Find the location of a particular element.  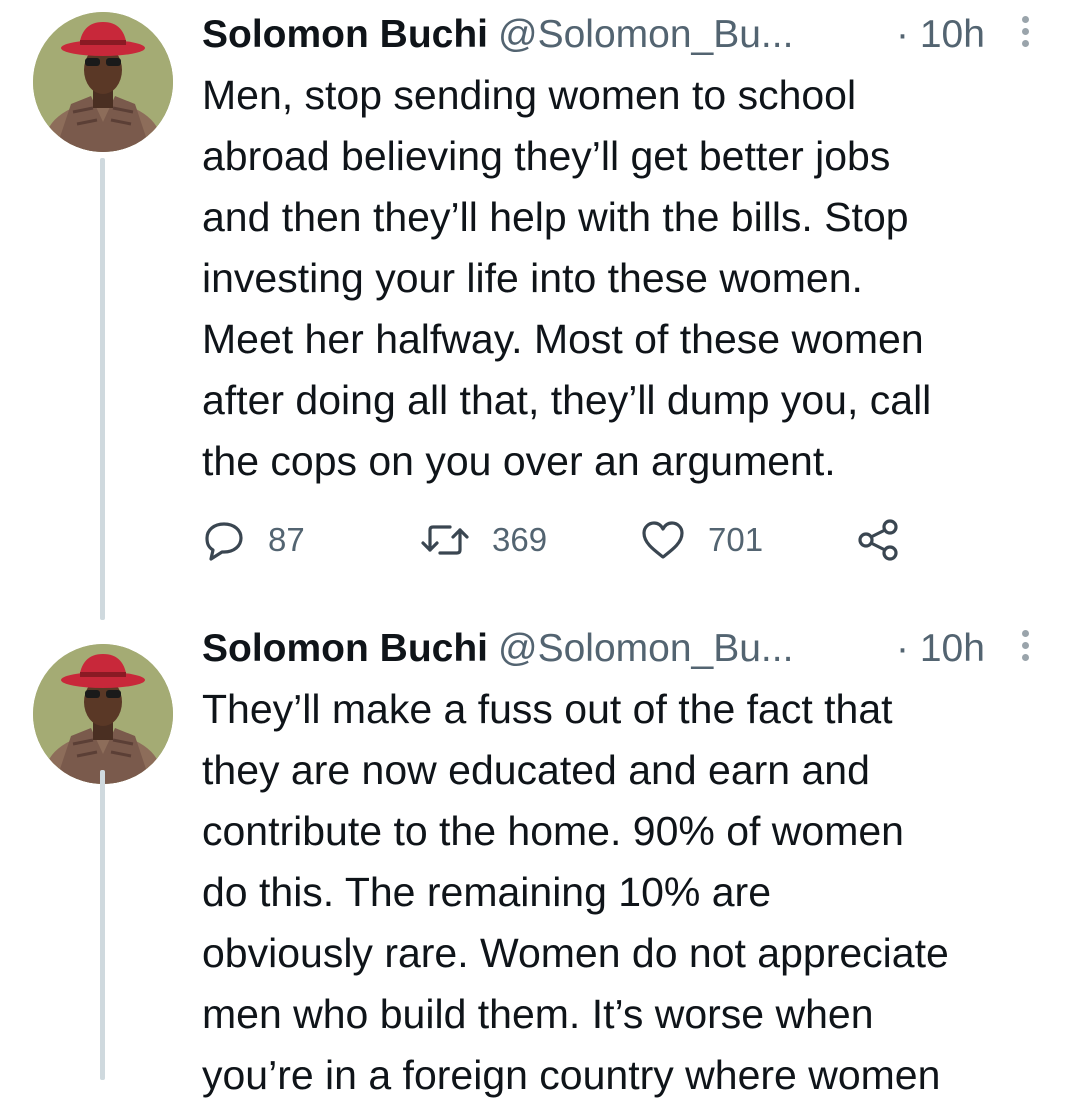

tweet-actions: 87 369 701 is located at coordinates (562, 540).